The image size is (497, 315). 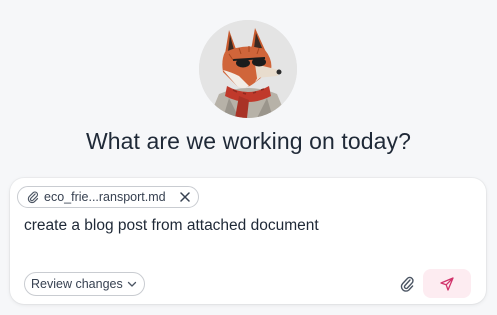 I want to click on review-changes-dropdown: Review changes, so click(x=84, y=284).